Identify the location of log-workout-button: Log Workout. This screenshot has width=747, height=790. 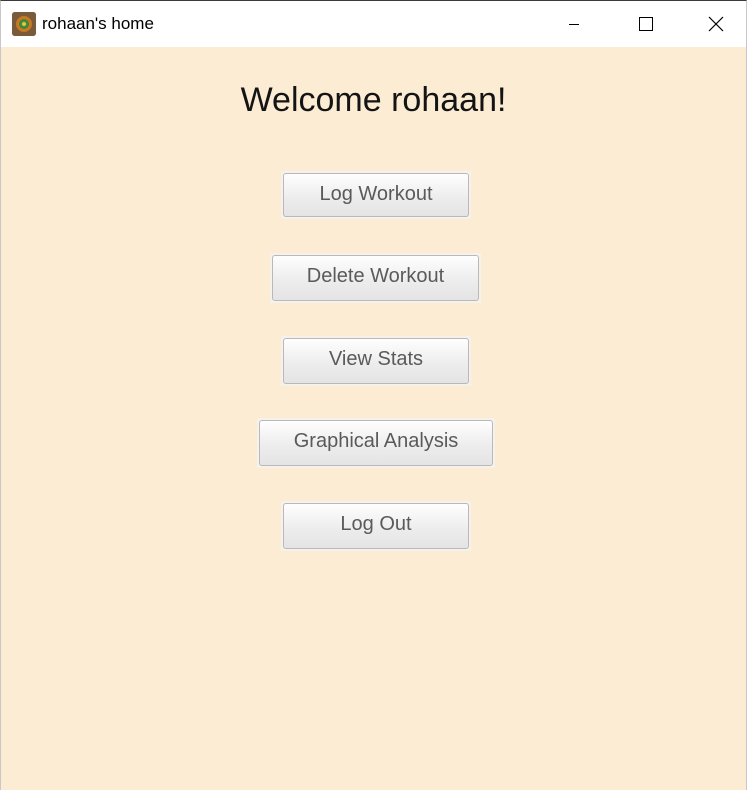
(376, 195).